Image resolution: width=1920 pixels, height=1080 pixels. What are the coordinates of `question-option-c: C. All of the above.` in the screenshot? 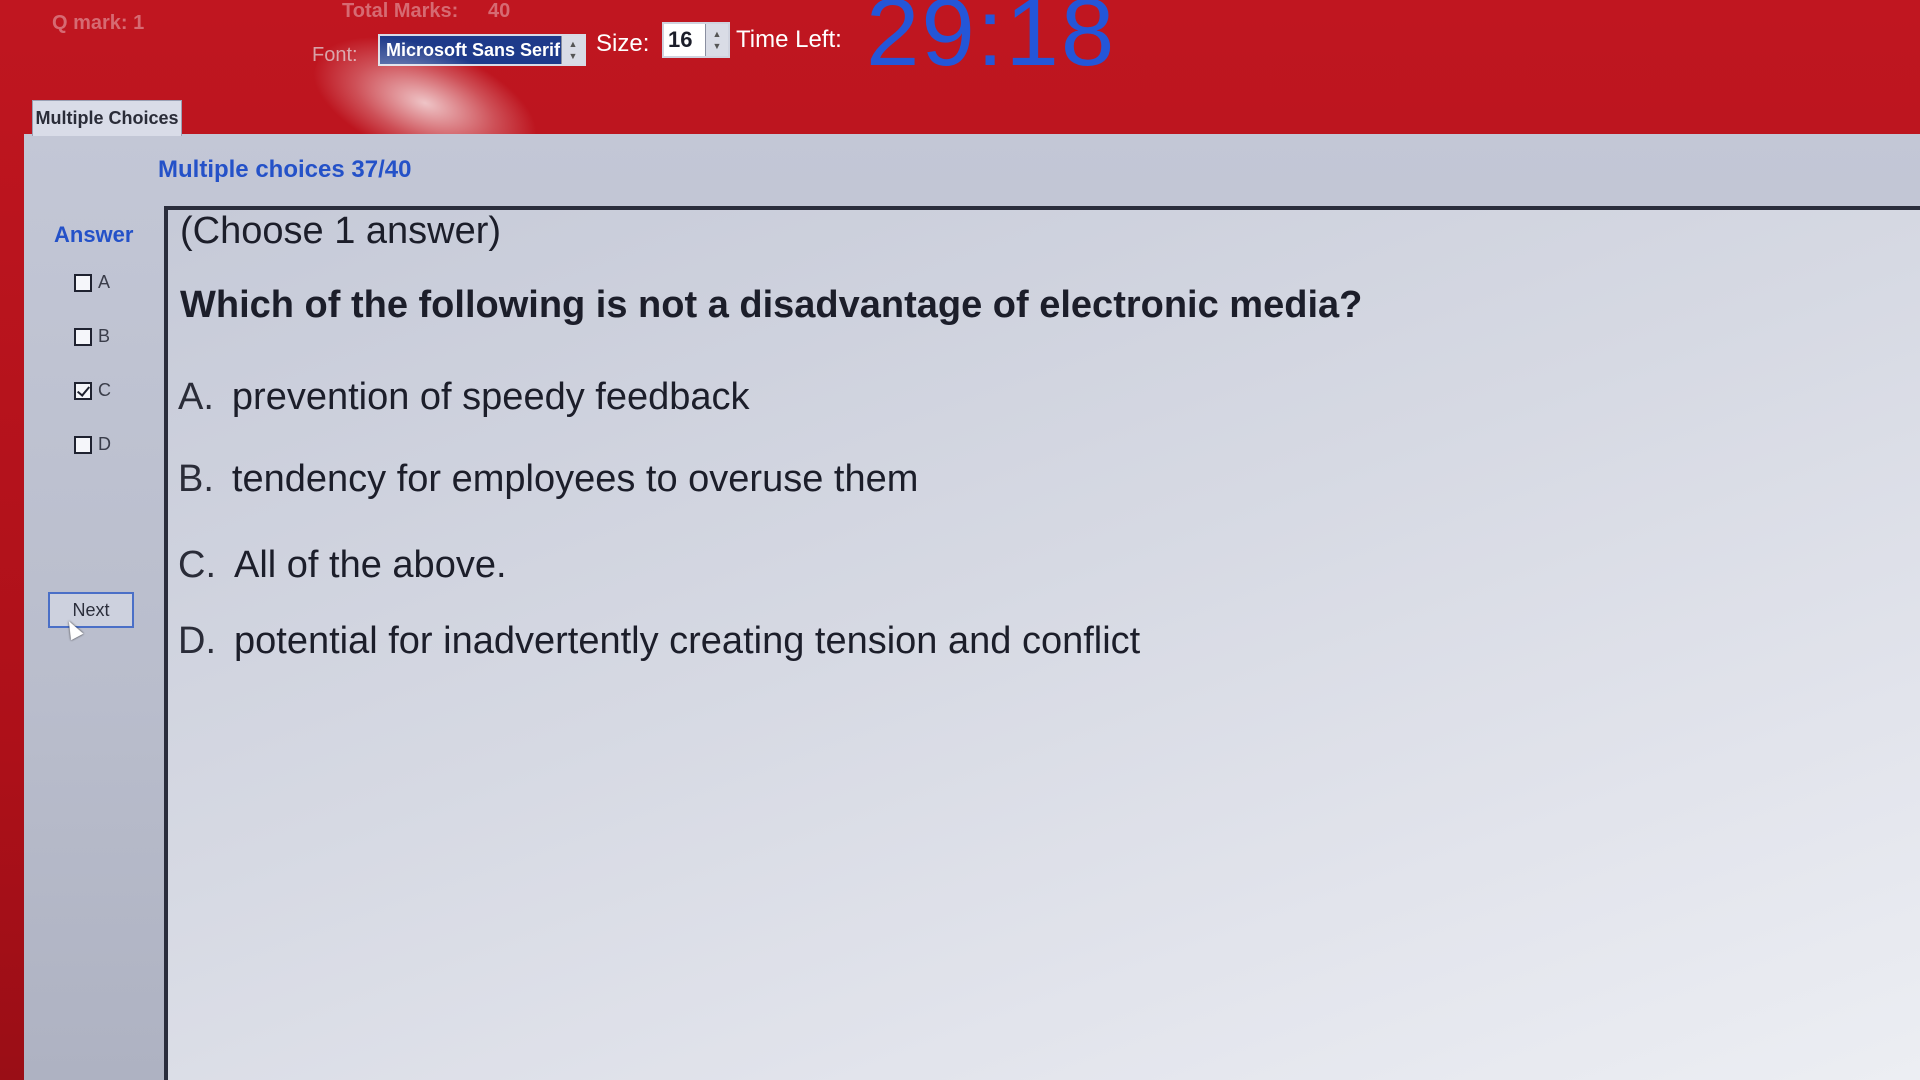 It's located at (342, 565).